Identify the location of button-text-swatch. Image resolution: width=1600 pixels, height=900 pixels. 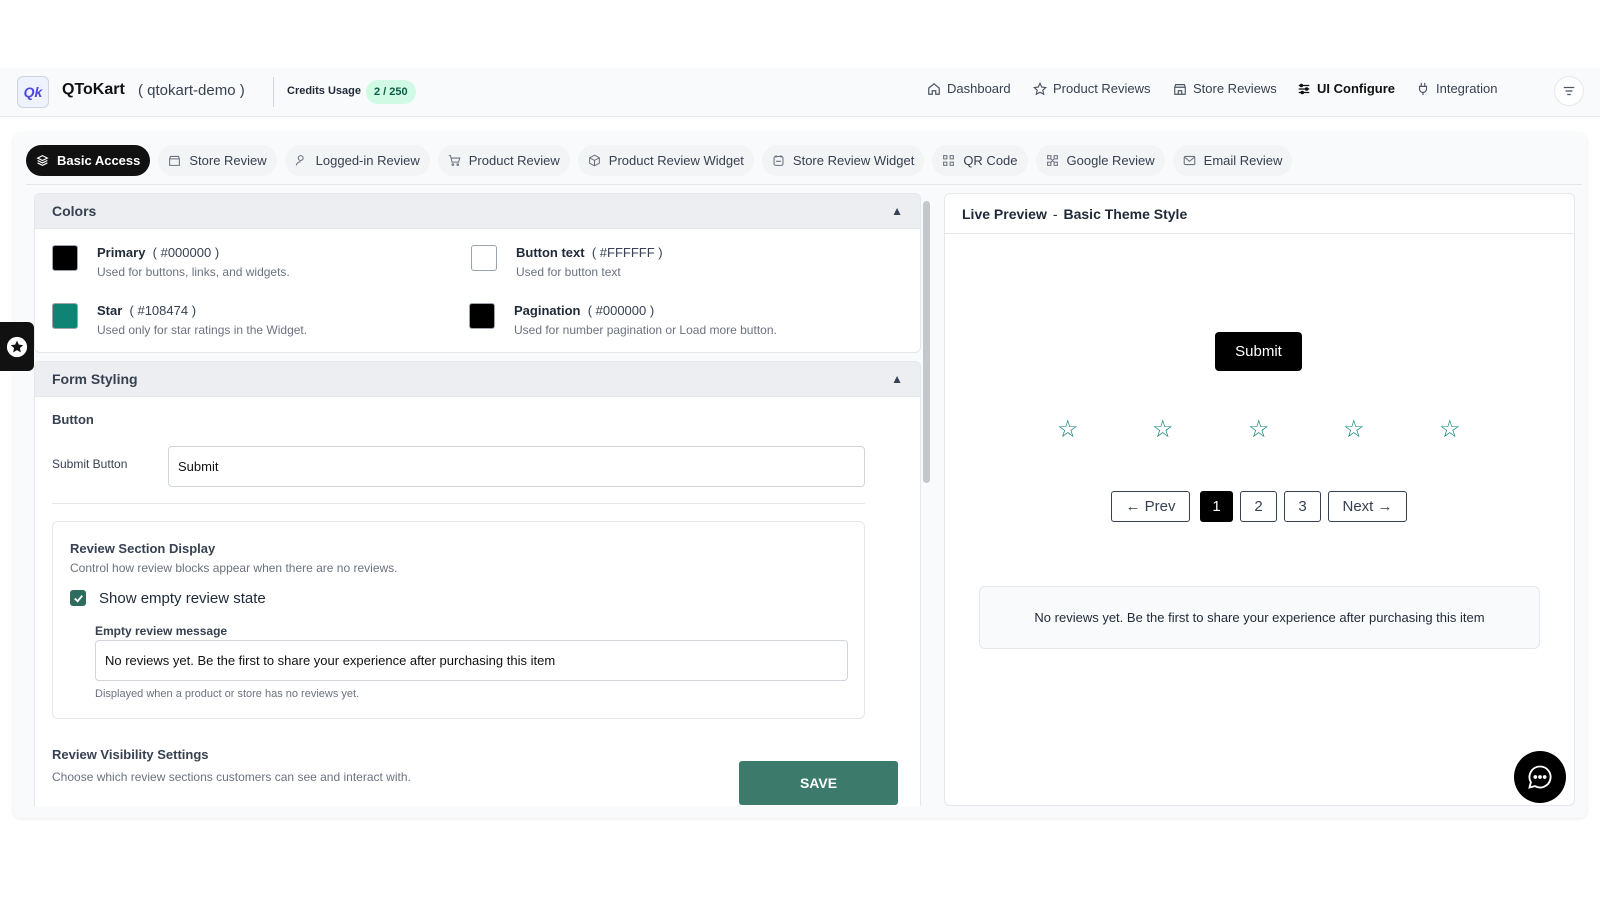
(484, 258).